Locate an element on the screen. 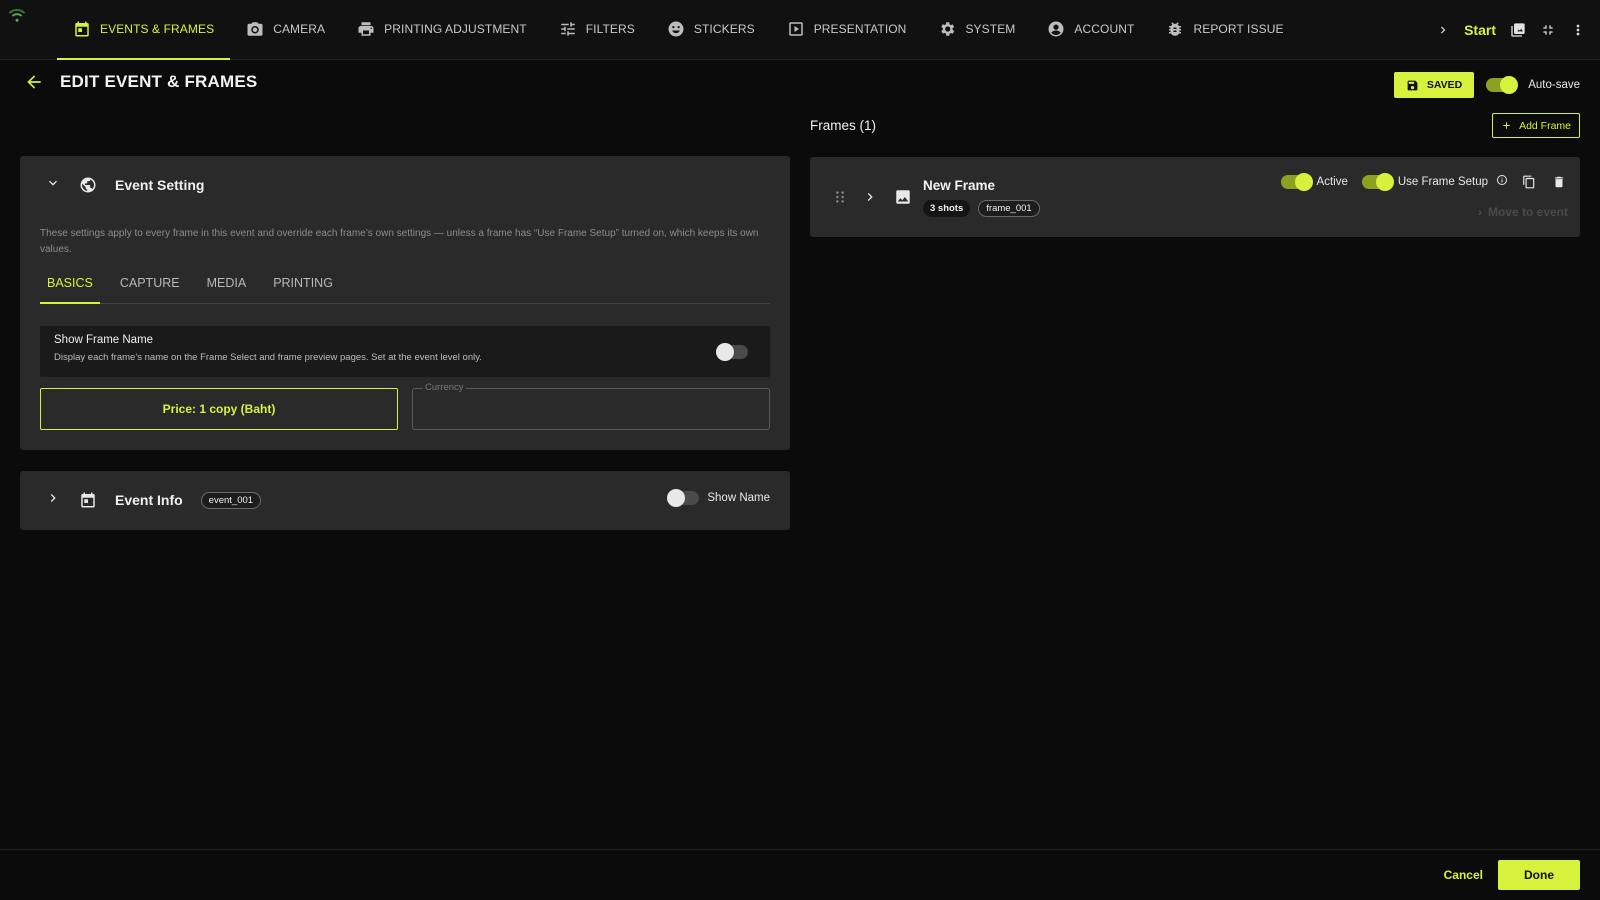  header-actions: SAVED Auto-save is located at coordinates (1486, 85).